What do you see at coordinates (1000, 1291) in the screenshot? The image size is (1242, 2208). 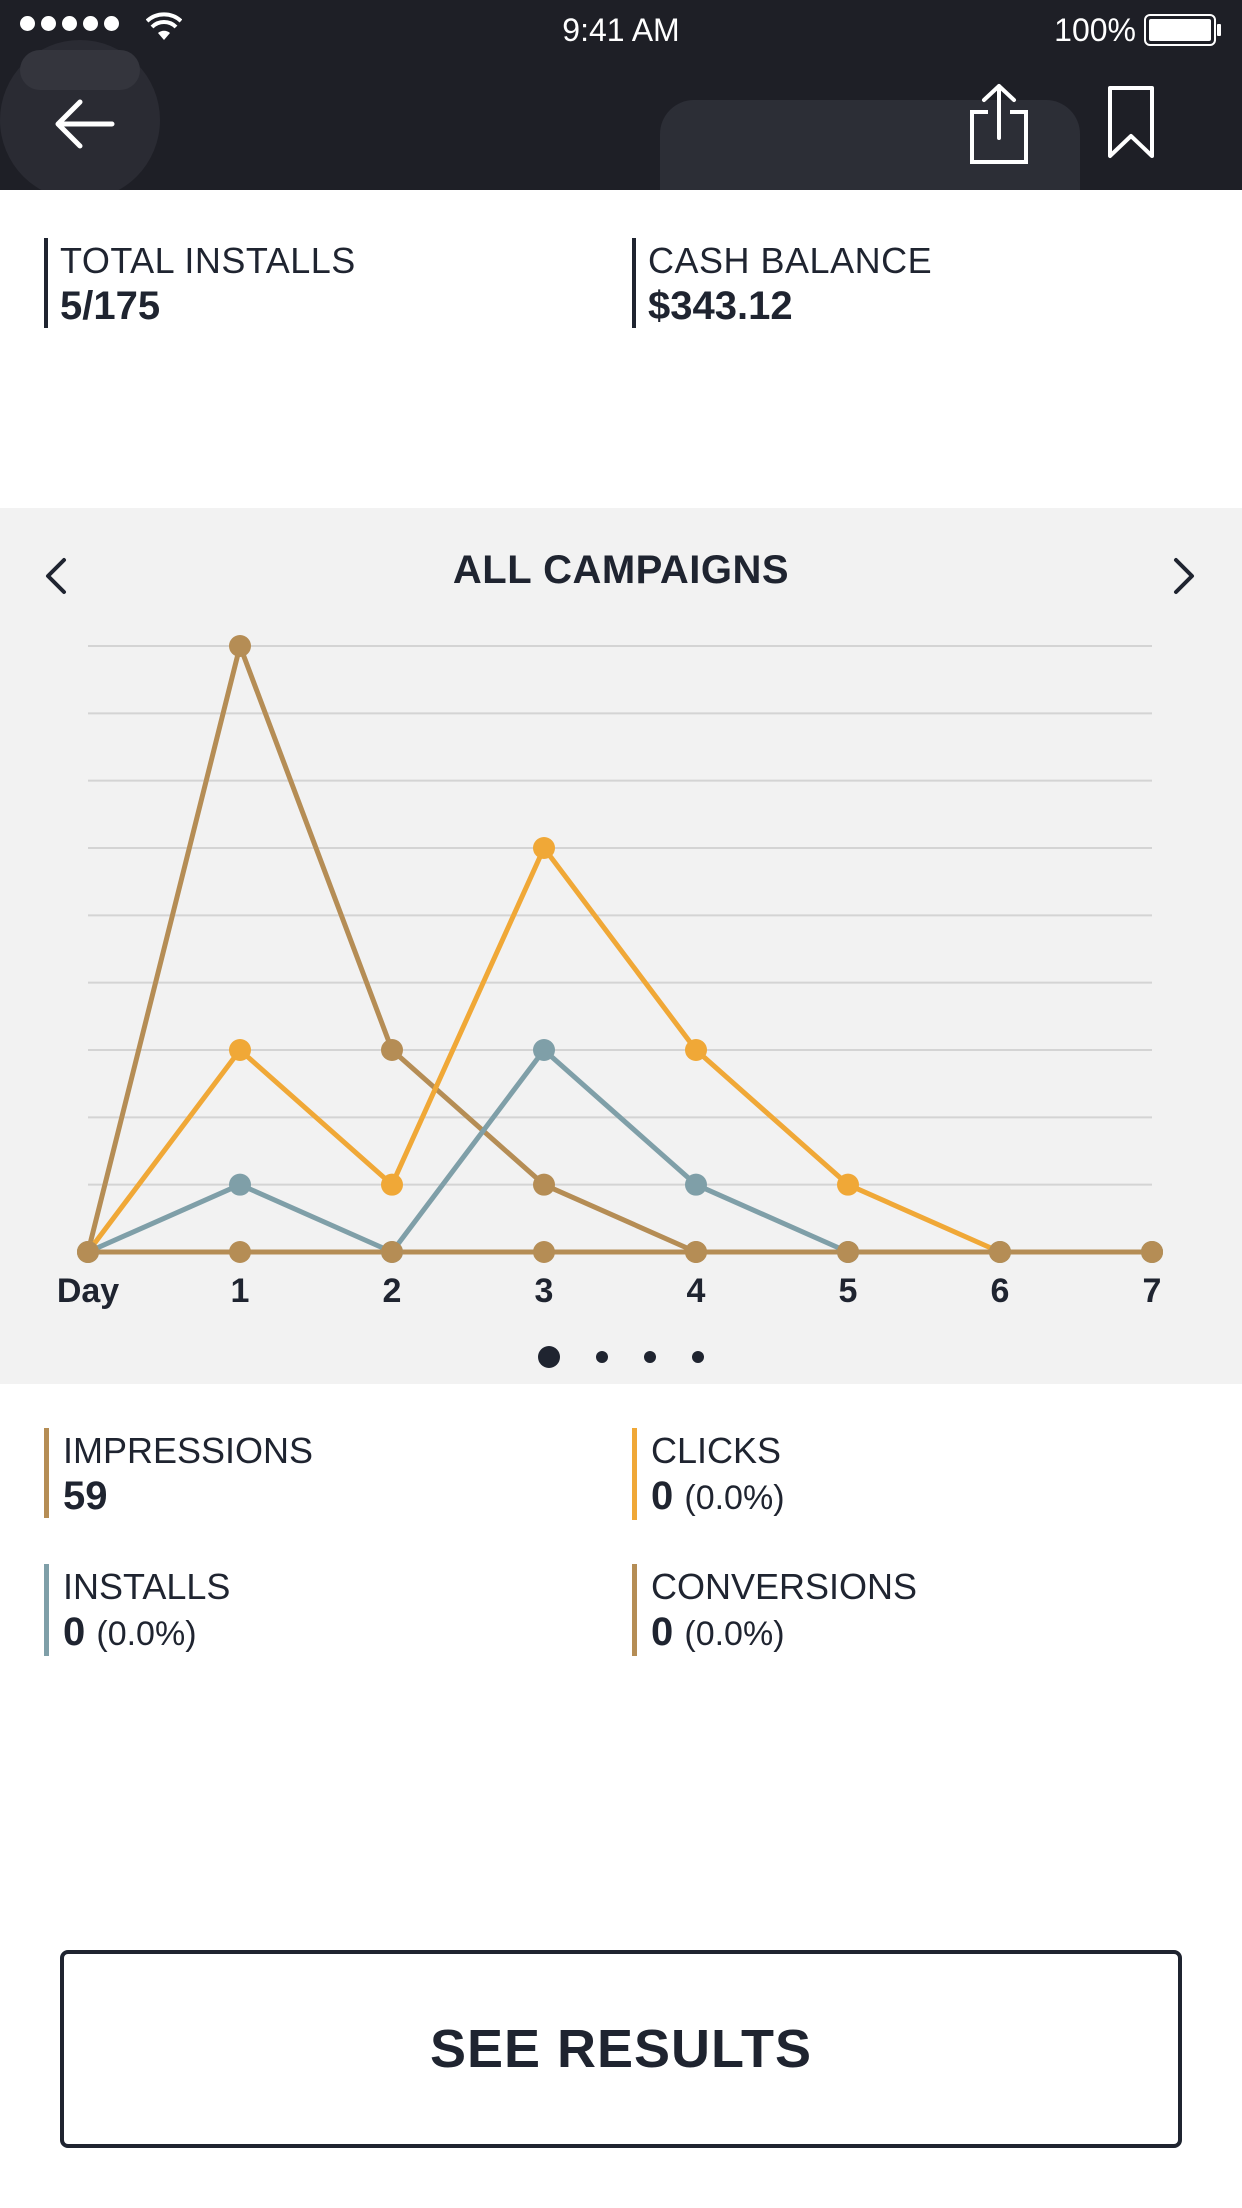 I see `x-tick-label: 6` at bounding box center [1000, 1291].